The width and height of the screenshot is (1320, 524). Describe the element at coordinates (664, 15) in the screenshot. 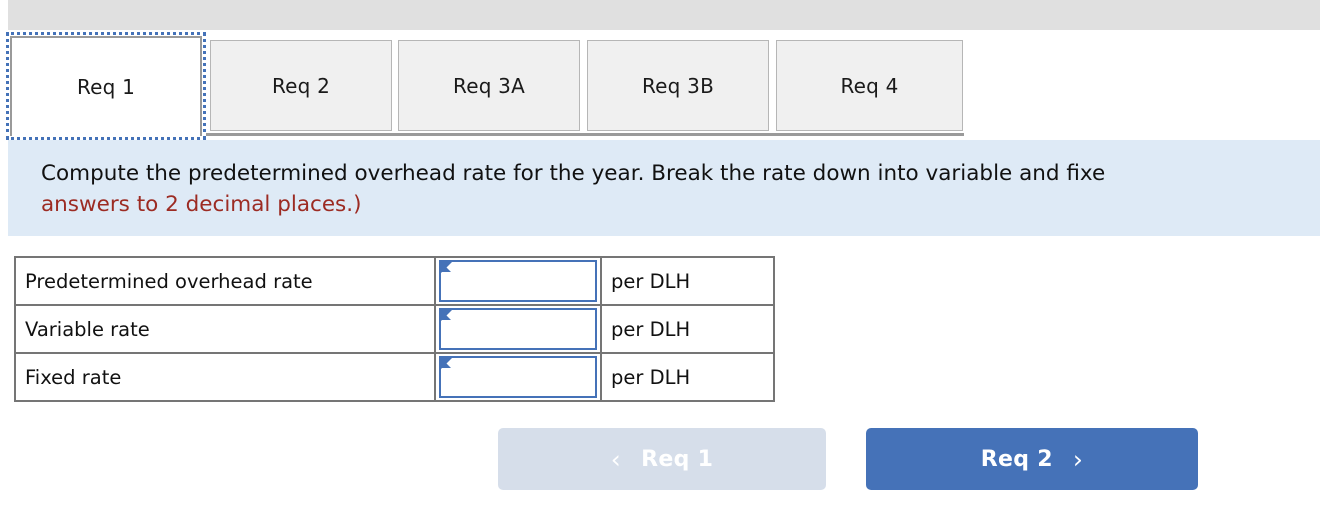

I see `window-top-strip` at that location.